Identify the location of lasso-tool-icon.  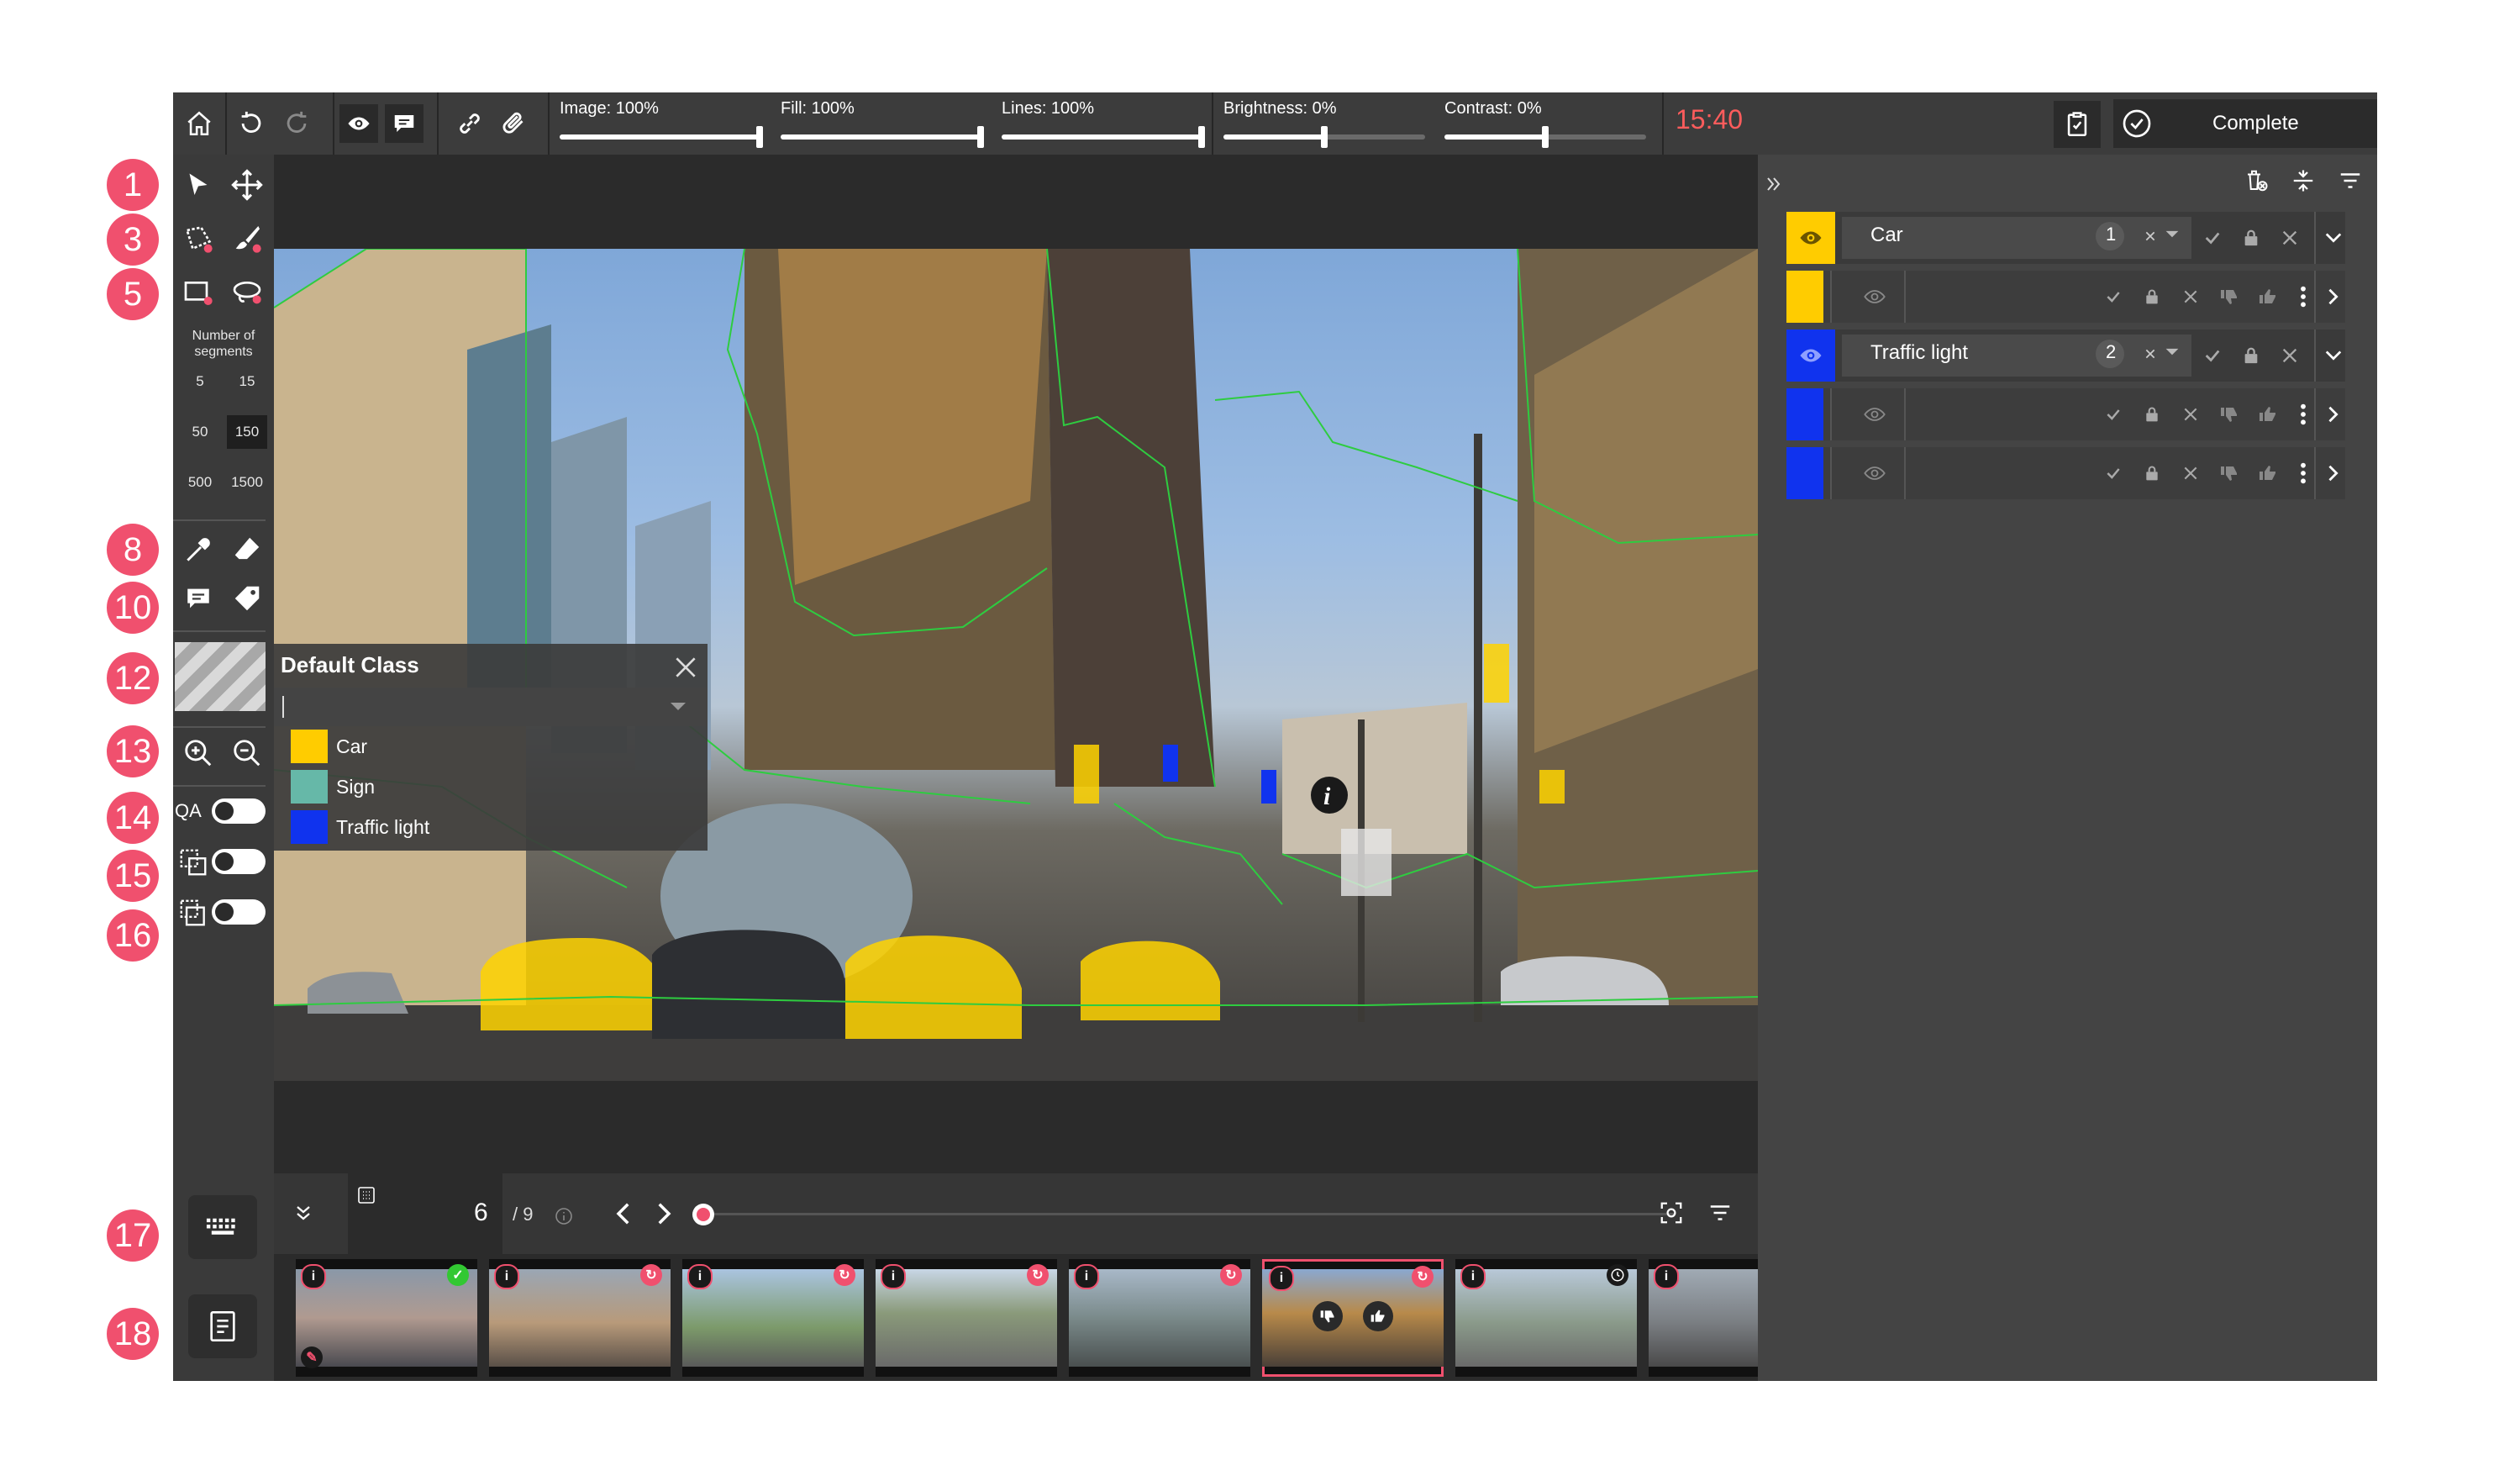
(247, 292).